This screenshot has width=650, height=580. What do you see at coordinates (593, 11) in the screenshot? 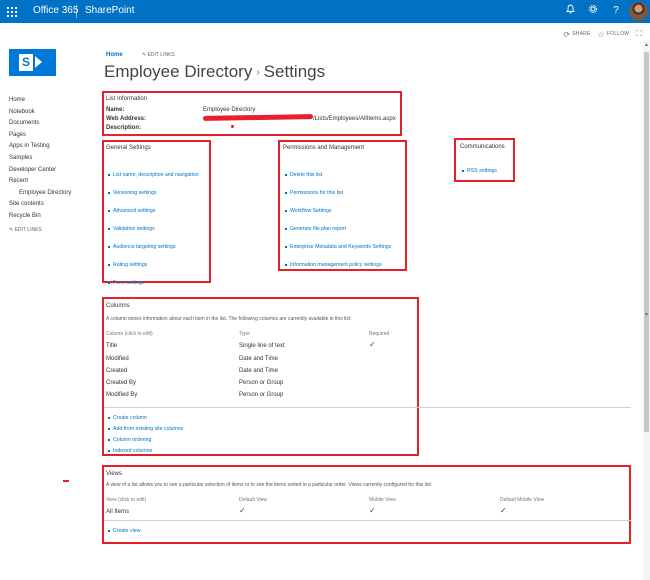
I see `gear-icon` at bounding box center [593, 11].